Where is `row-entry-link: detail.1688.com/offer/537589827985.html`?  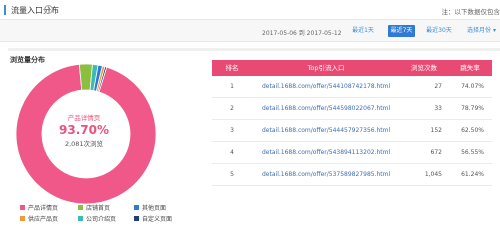 row-entry-link: detail.1688.com/offer/537589827985.html is located at coordinates (326, 174).